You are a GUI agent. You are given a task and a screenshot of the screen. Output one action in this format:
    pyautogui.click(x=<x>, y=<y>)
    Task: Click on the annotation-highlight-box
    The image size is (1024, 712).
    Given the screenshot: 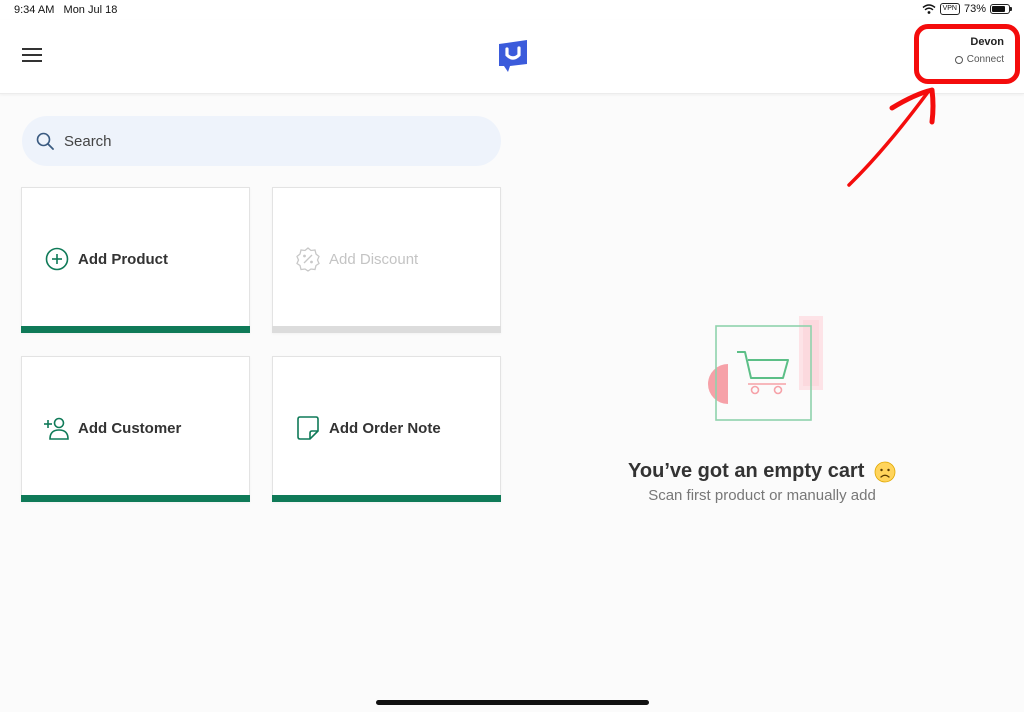 What is the action you would take?
    pyautogui.click(x=967, y=54)
    